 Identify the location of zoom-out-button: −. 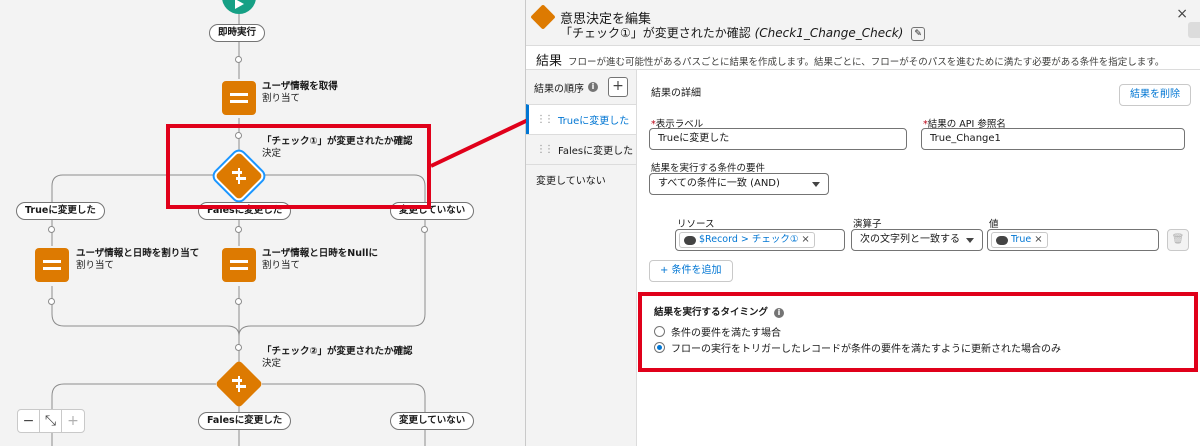
(29, 421).